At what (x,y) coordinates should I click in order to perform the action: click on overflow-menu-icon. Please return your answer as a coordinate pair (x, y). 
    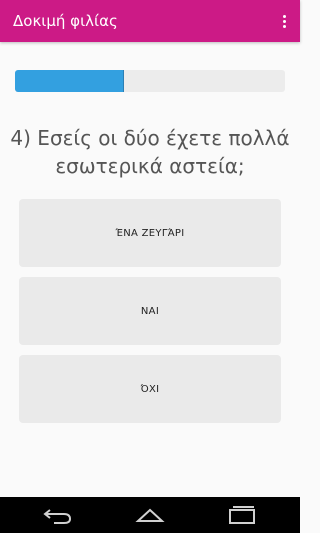
    Looking at the image, I should click on (284, 21).